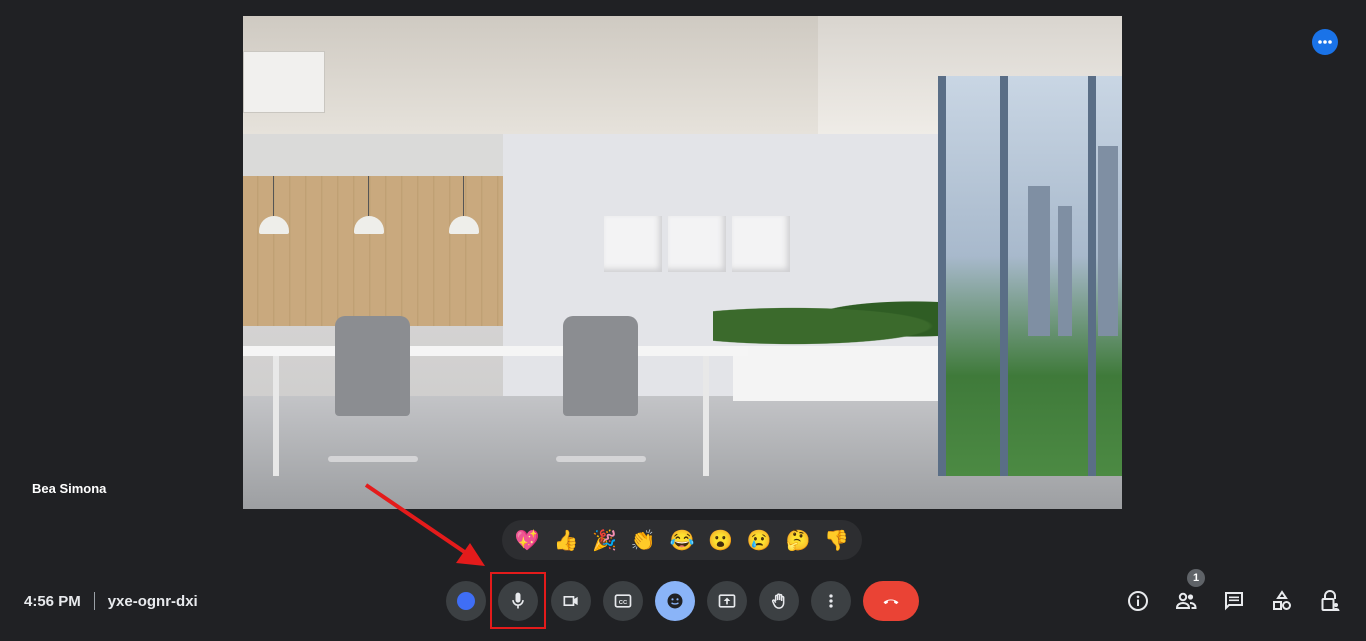  What do you see at coordinates (759, 540) in the screenshot?
I see `reaction-crying: 😢` at bounding box center [759, 540].